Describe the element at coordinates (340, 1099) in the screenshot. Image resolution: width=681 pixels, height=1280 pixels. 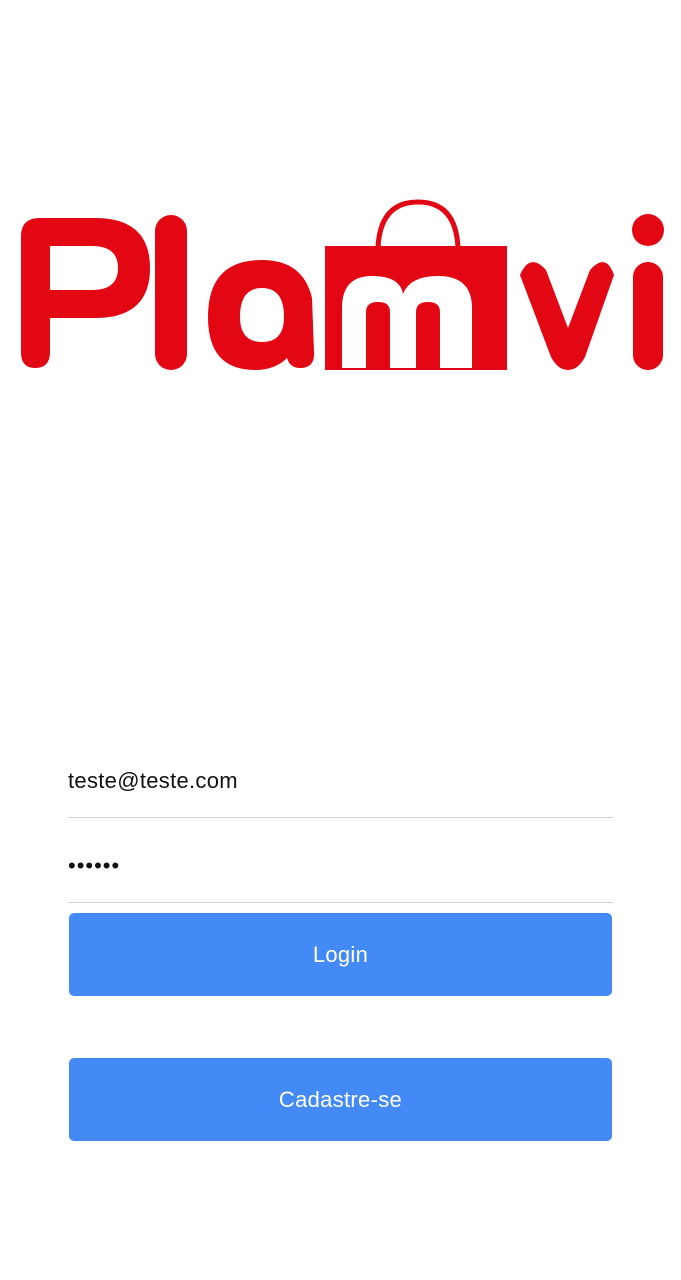
I see `signup-button: Cadastre-se` at that location.